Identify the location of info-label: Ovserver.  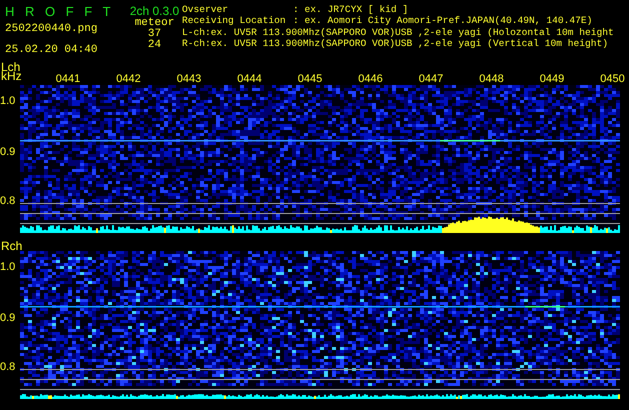
(206, 10).